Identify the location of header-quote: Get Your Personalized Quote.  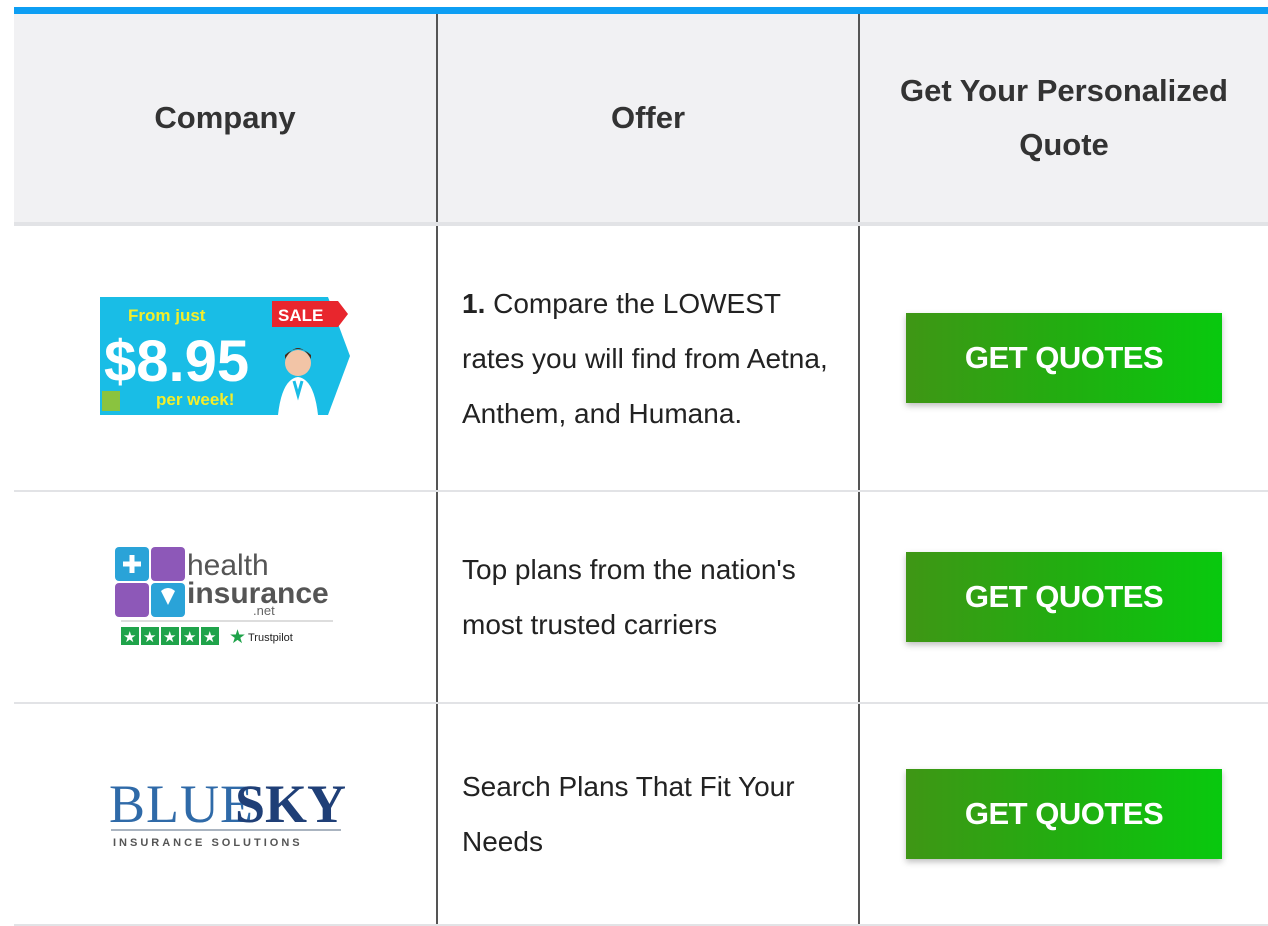
(1063, 120).